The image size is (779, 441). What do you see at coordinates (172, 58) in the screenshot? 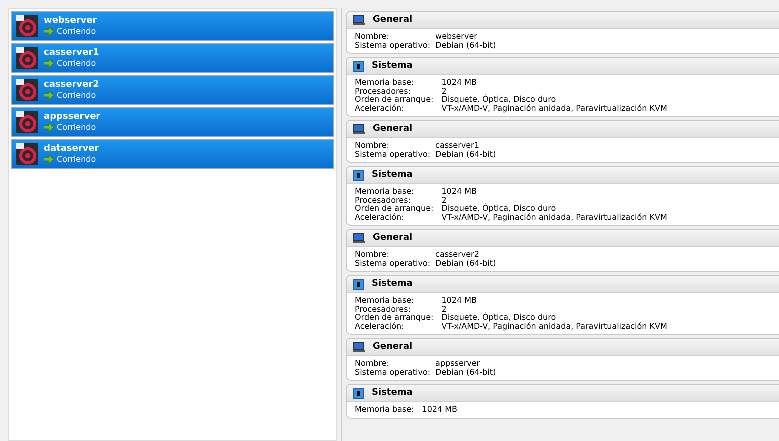
I see `vm-item: casserver1 Corriendo` at bounding box center [172, 58].